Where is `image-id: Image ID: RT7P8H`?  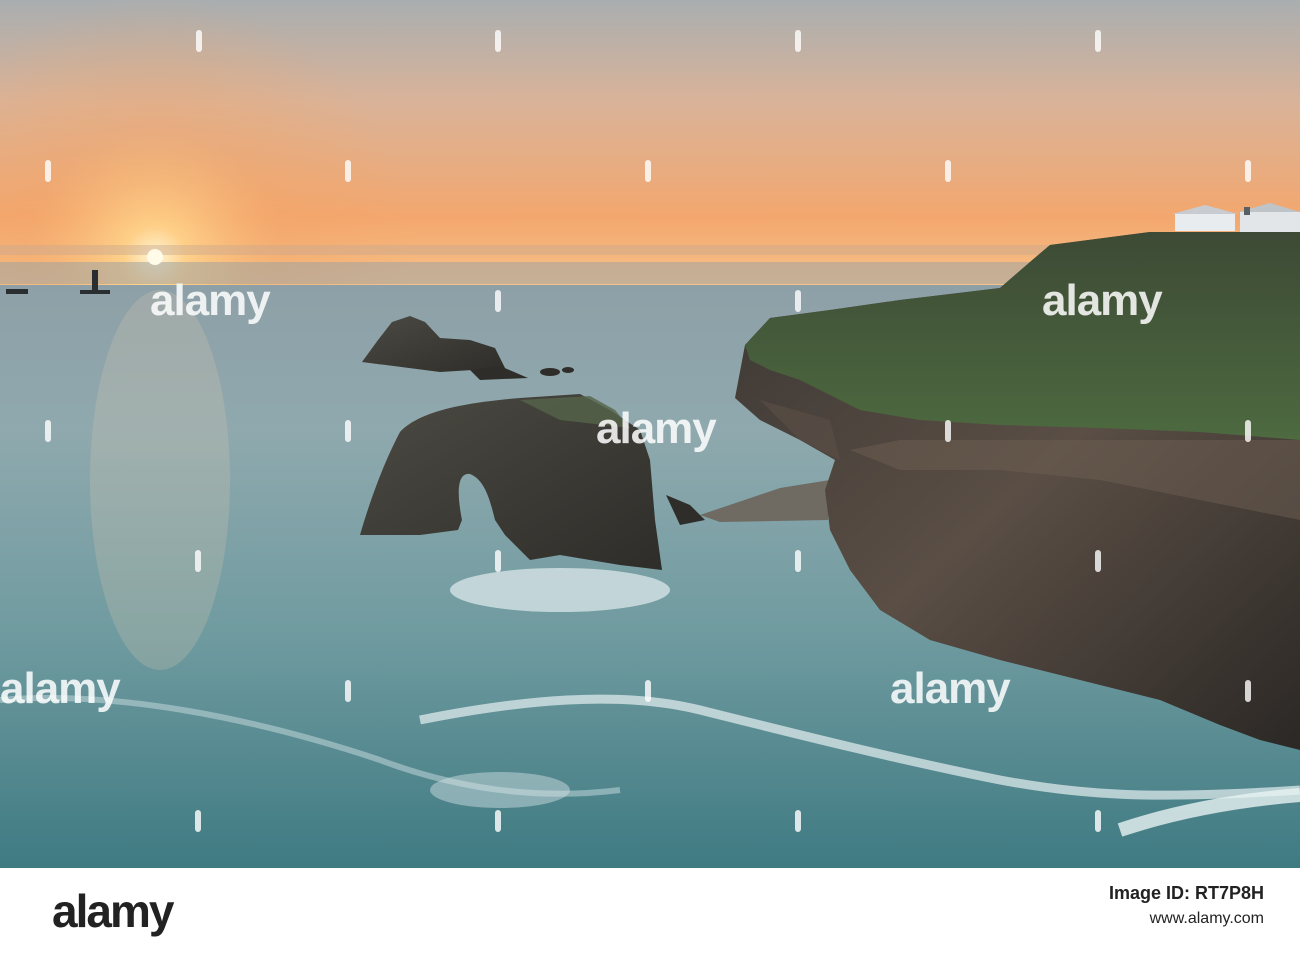
image-id: Image ID: RT7P8H is located at coordinates (1186, 893).